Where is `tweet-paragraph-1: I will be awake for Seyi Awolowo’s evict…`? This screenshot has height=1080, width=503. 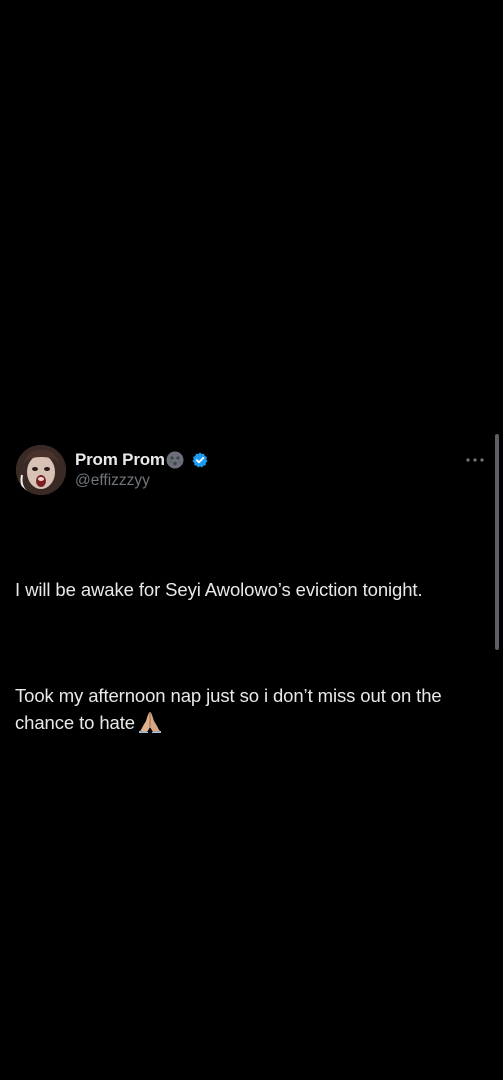
tweet-paragraph-1: I will be awake for Seyi Awolowo’s evict… is located at coordinates (219, 589).